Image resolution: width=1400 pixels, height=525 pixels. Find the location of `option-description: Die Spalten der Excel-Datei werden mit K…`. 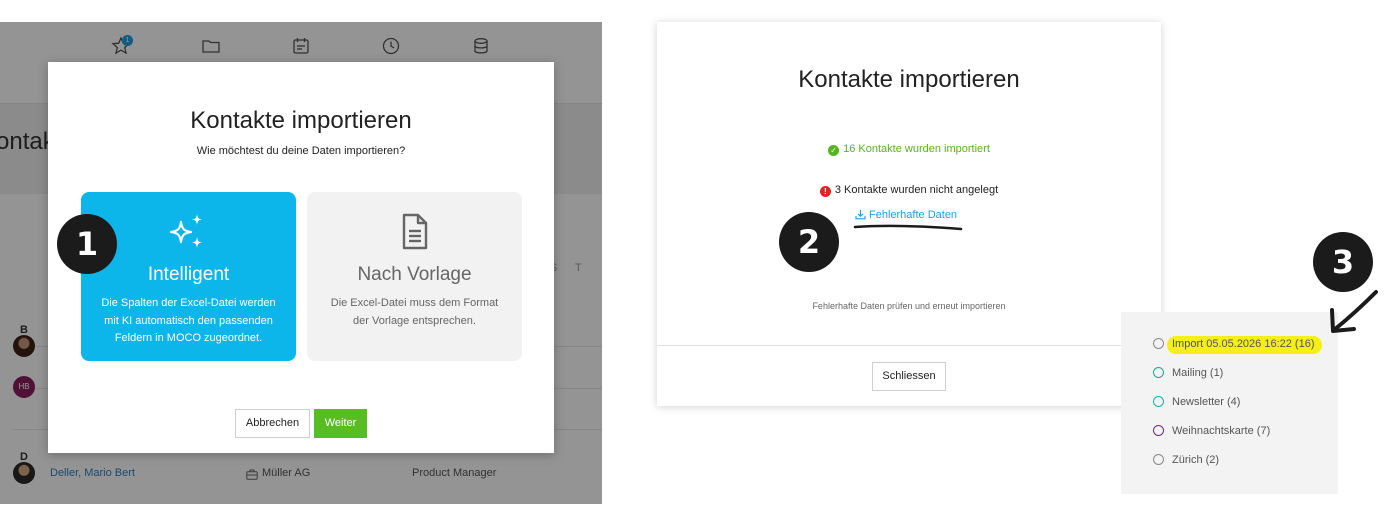

option-description: Die Spalten der Excel-Datei werden mit K… is located at coordinates (188, 320).